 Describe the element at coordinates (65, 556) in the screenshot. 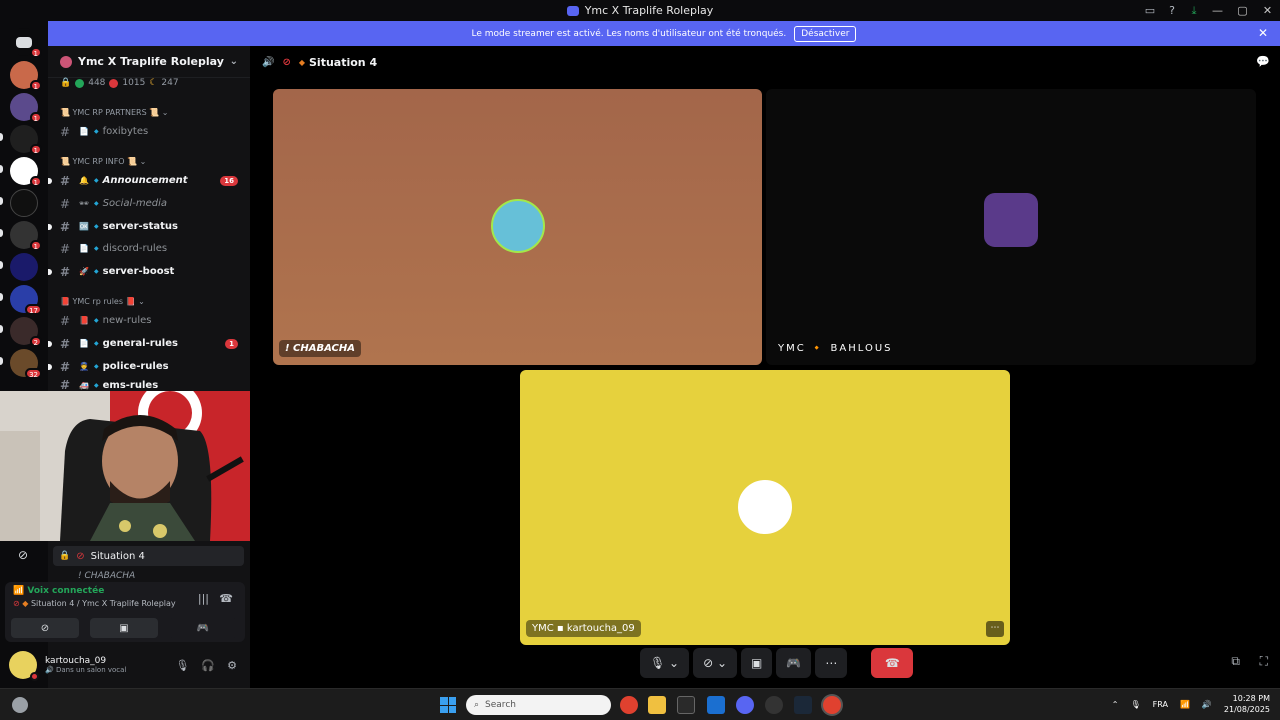

I see `lock-icon: 🔒` at that location.